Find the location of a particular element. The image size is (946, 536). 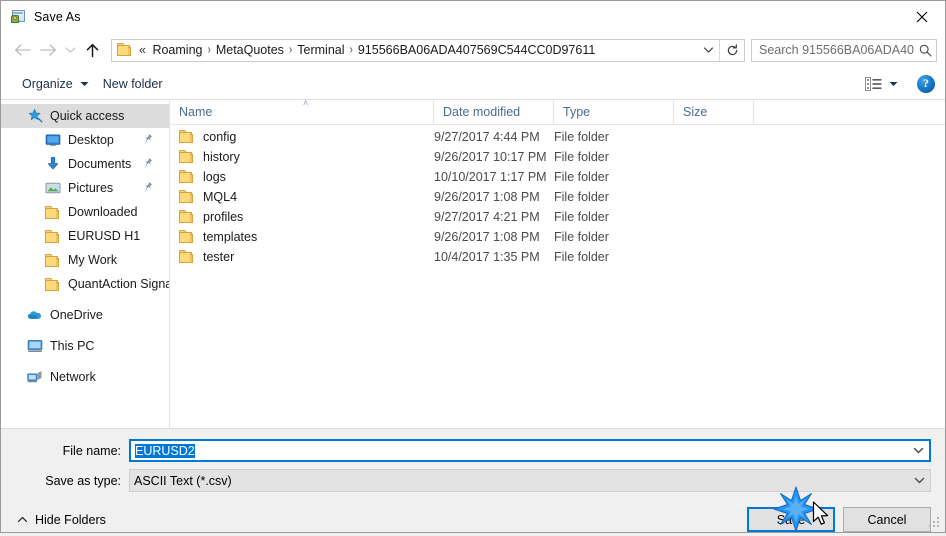

change-view-button is located at coordinates (881, 84).